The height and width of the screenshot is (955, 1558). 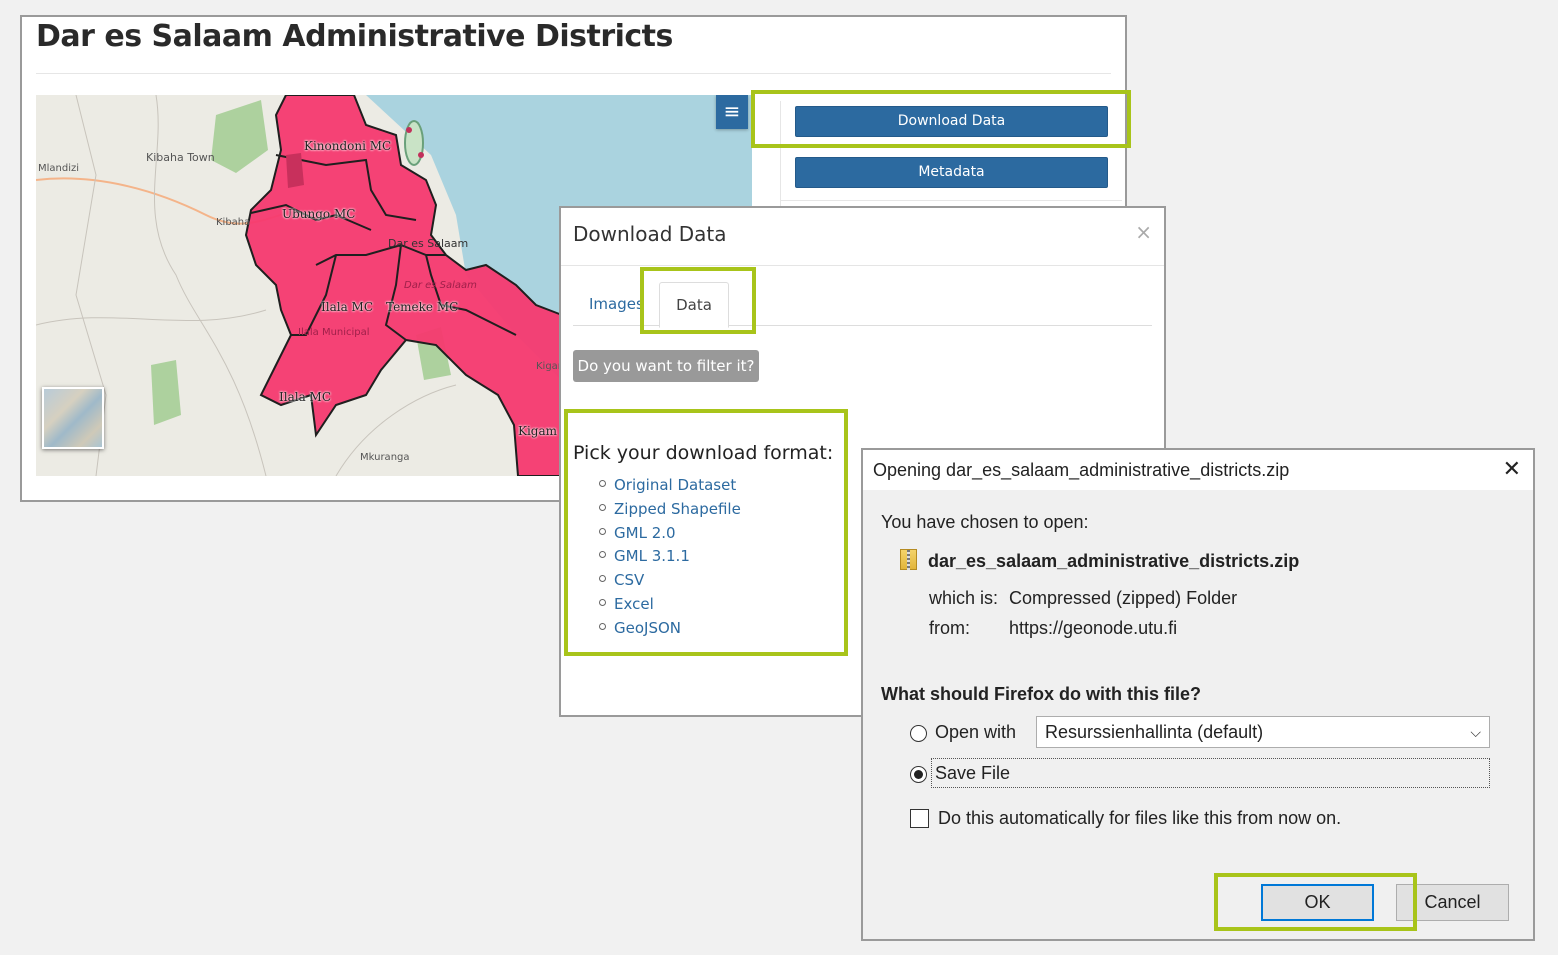 What do you see at coordinates (732, 112) in the screenshot?
I see `hamburger-icon: ≡` at bounding box center [732, 112].